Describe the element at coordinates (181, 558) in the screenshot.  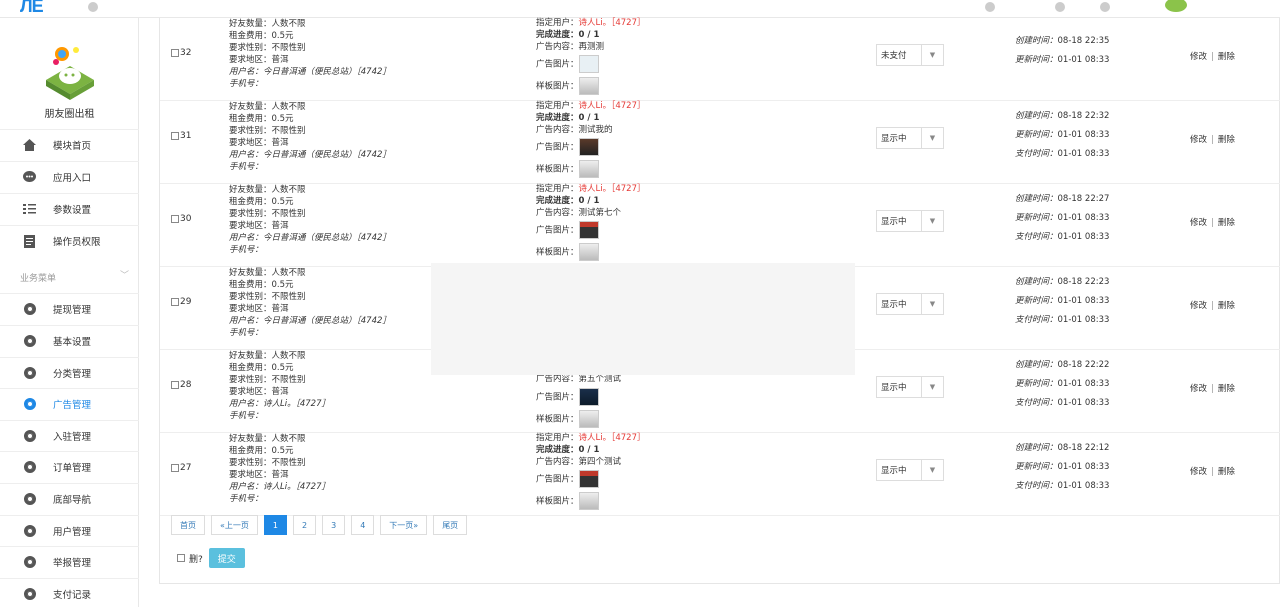
I see `select-all-checkbox` at that location.